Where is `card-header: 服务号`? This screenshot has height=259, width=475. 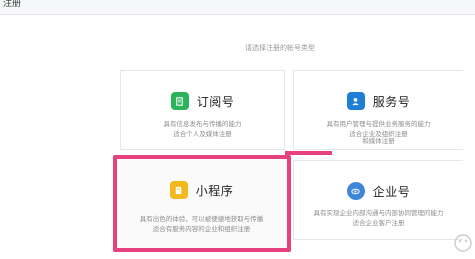 card-header: 服务号 is located at coordinates (378, 101).